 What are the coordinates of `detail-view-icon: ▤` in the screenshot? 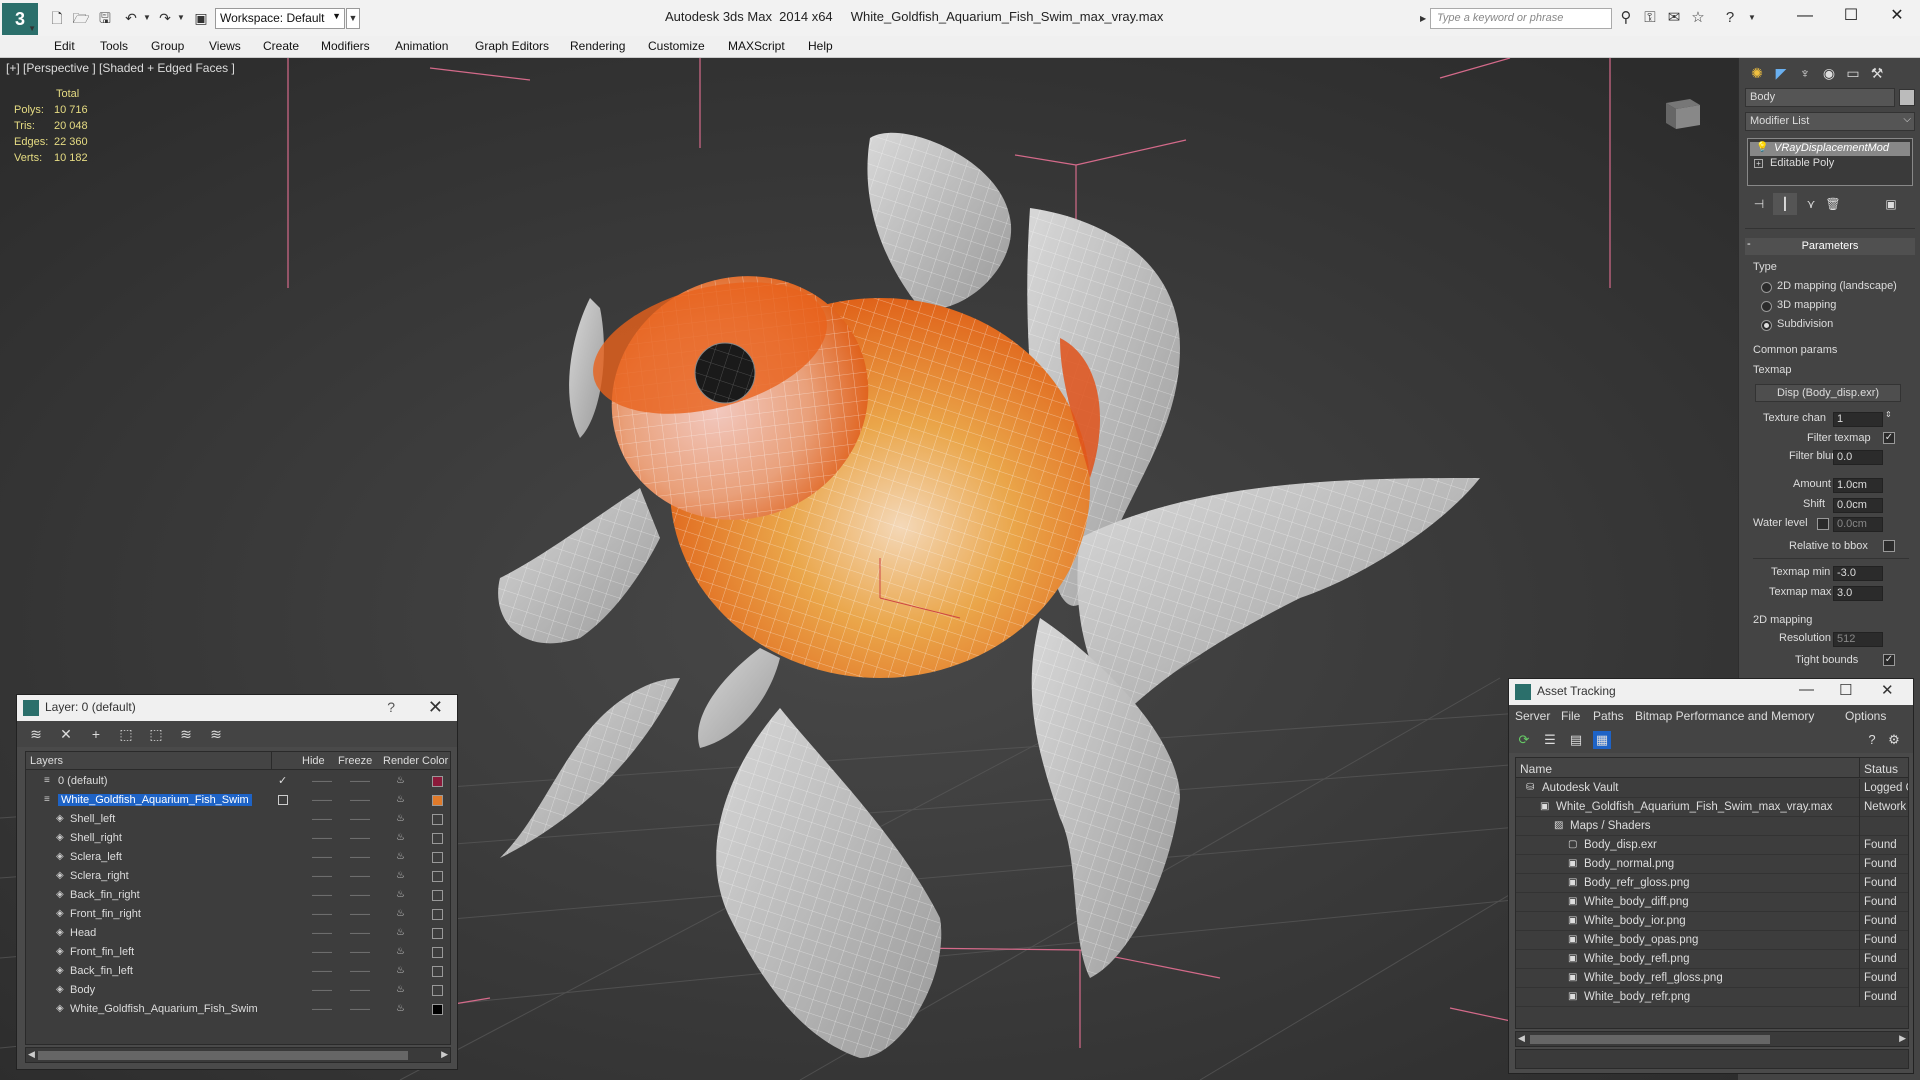 It's located at (1576, 740).